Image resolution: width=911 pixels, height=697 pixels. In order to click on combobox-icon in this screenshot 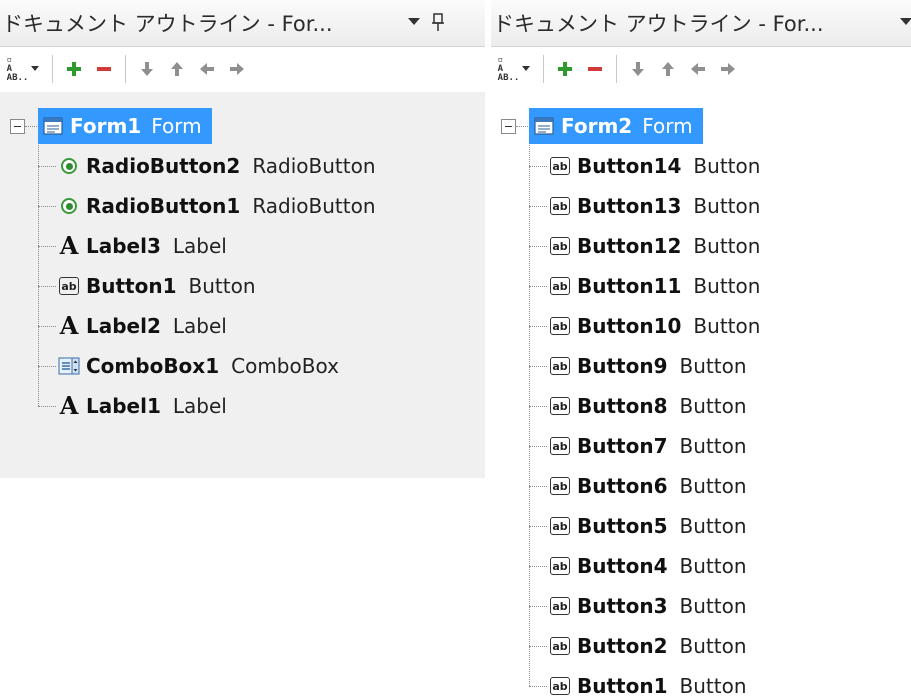, I will do `click(69, 366)`.